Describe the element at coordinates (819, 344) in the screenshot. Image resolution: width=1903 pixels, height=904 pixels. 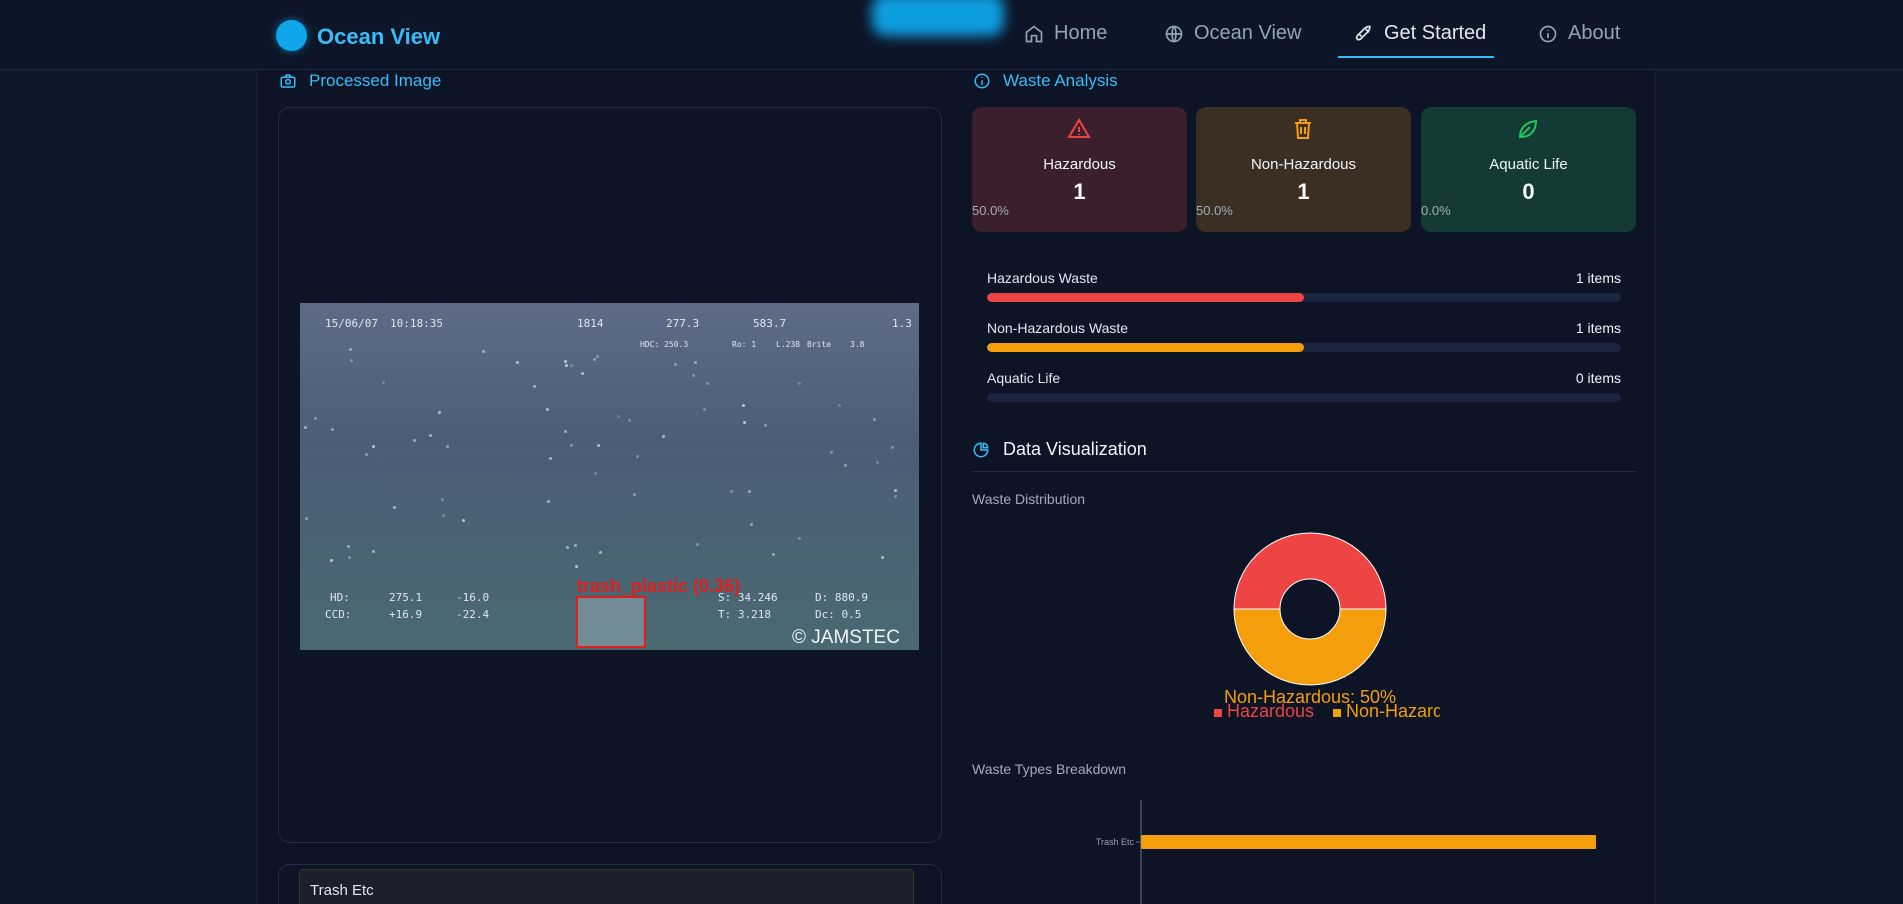
I see `osd-small: Brite` at that location.